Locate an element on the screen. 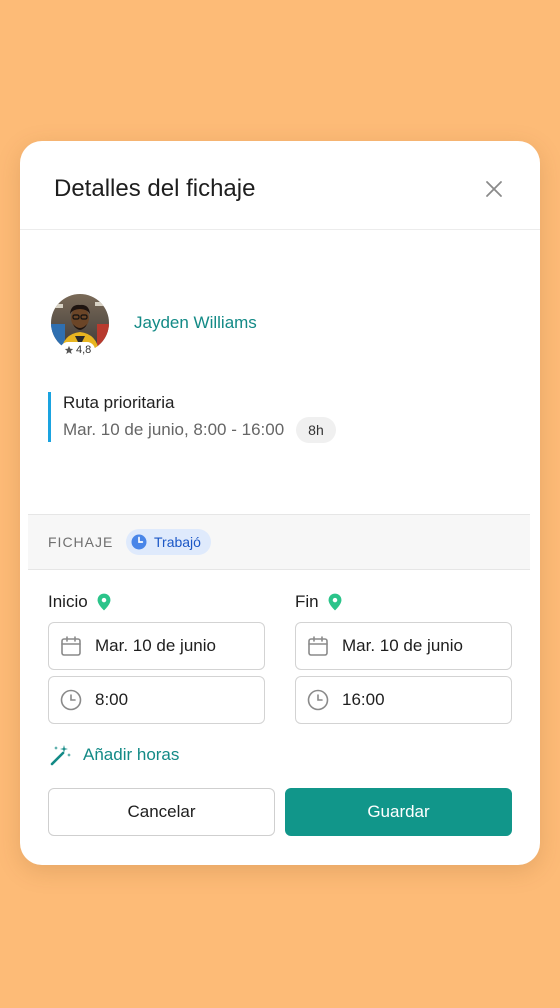 Image resolution: width=560 pixels, height=1008 pixels. start-time-input: 8:00 is located at coordinates (156, 700).